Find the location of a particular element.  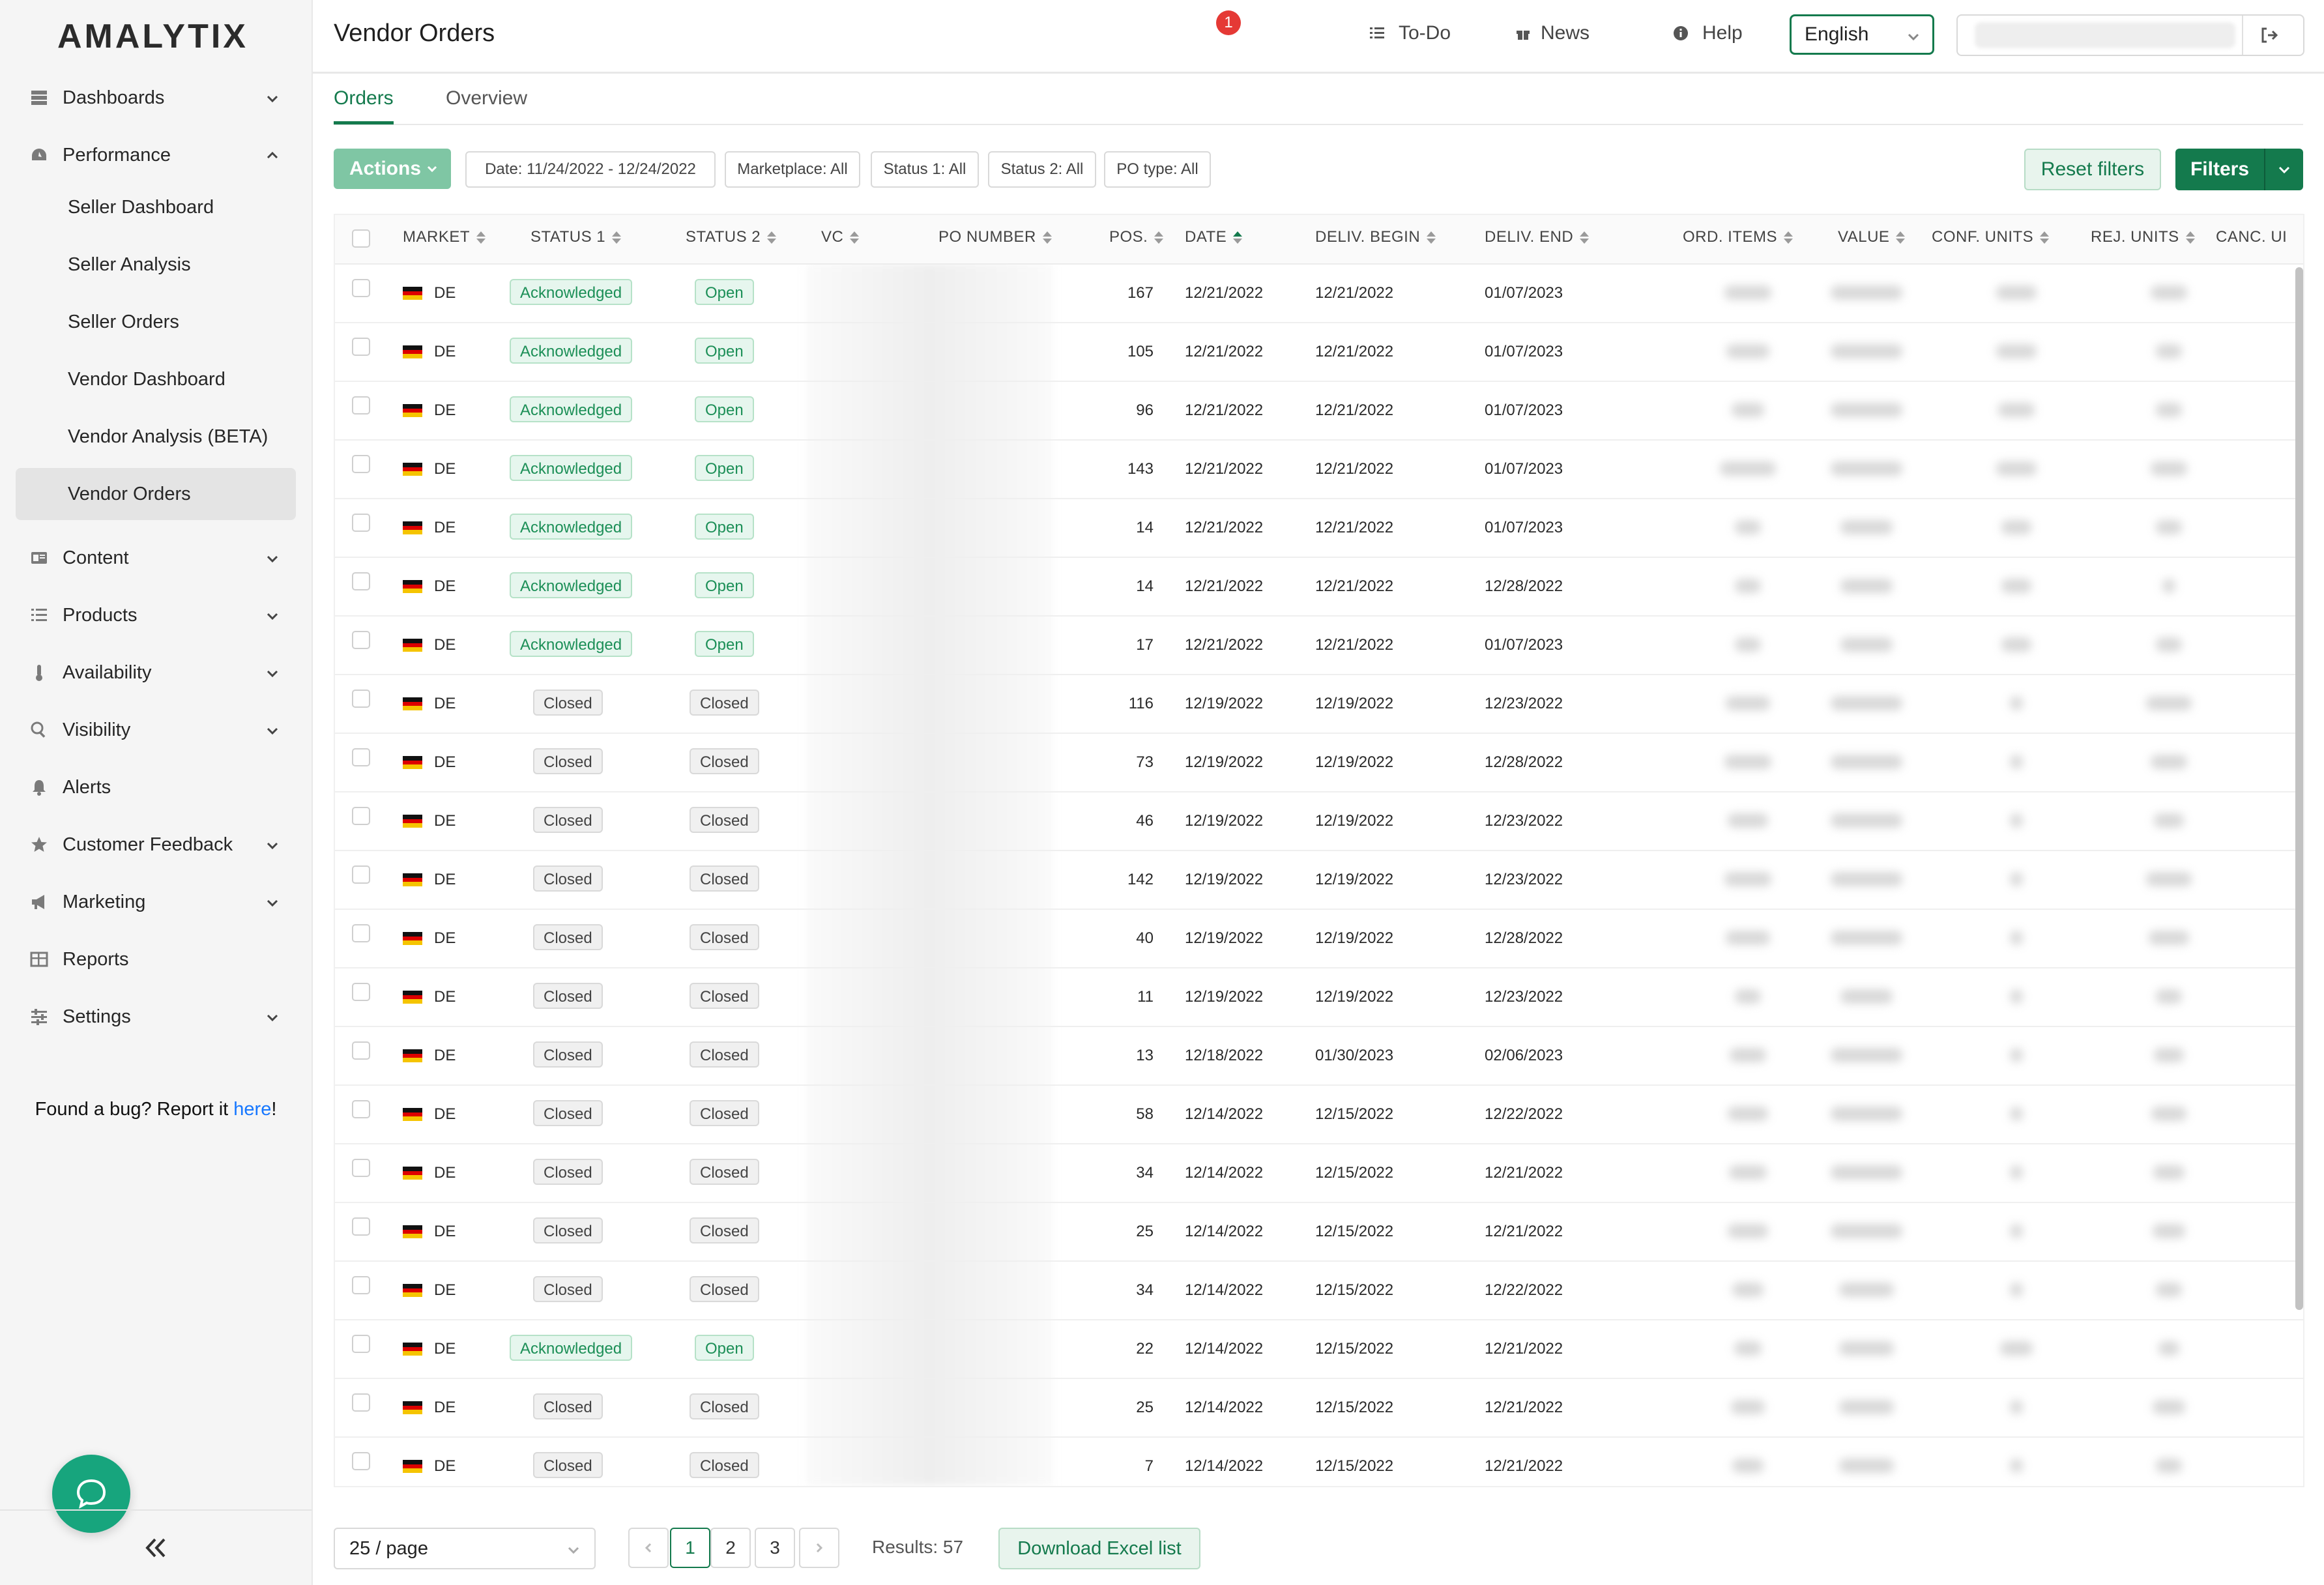

sidebar-subitem-vendor-dashboard: Vendor Dashboard is located at coordinates (156, 379).